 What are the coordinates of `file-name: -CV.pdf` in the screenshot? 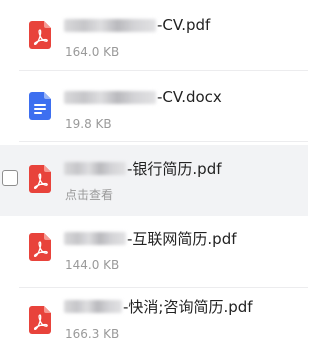 It's located at (184, 25).